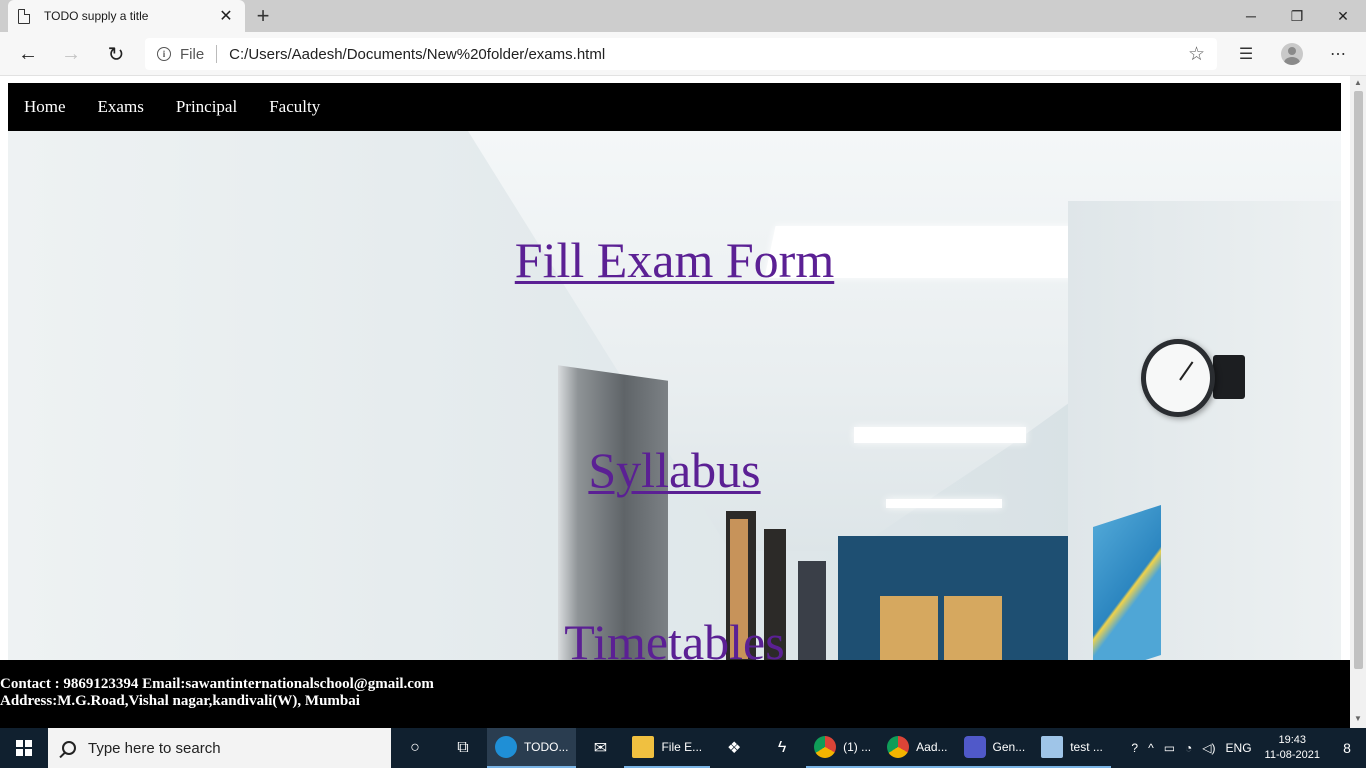 The image size is (1366, 768). I want to click on scheme-label: File, so click(192, 54).